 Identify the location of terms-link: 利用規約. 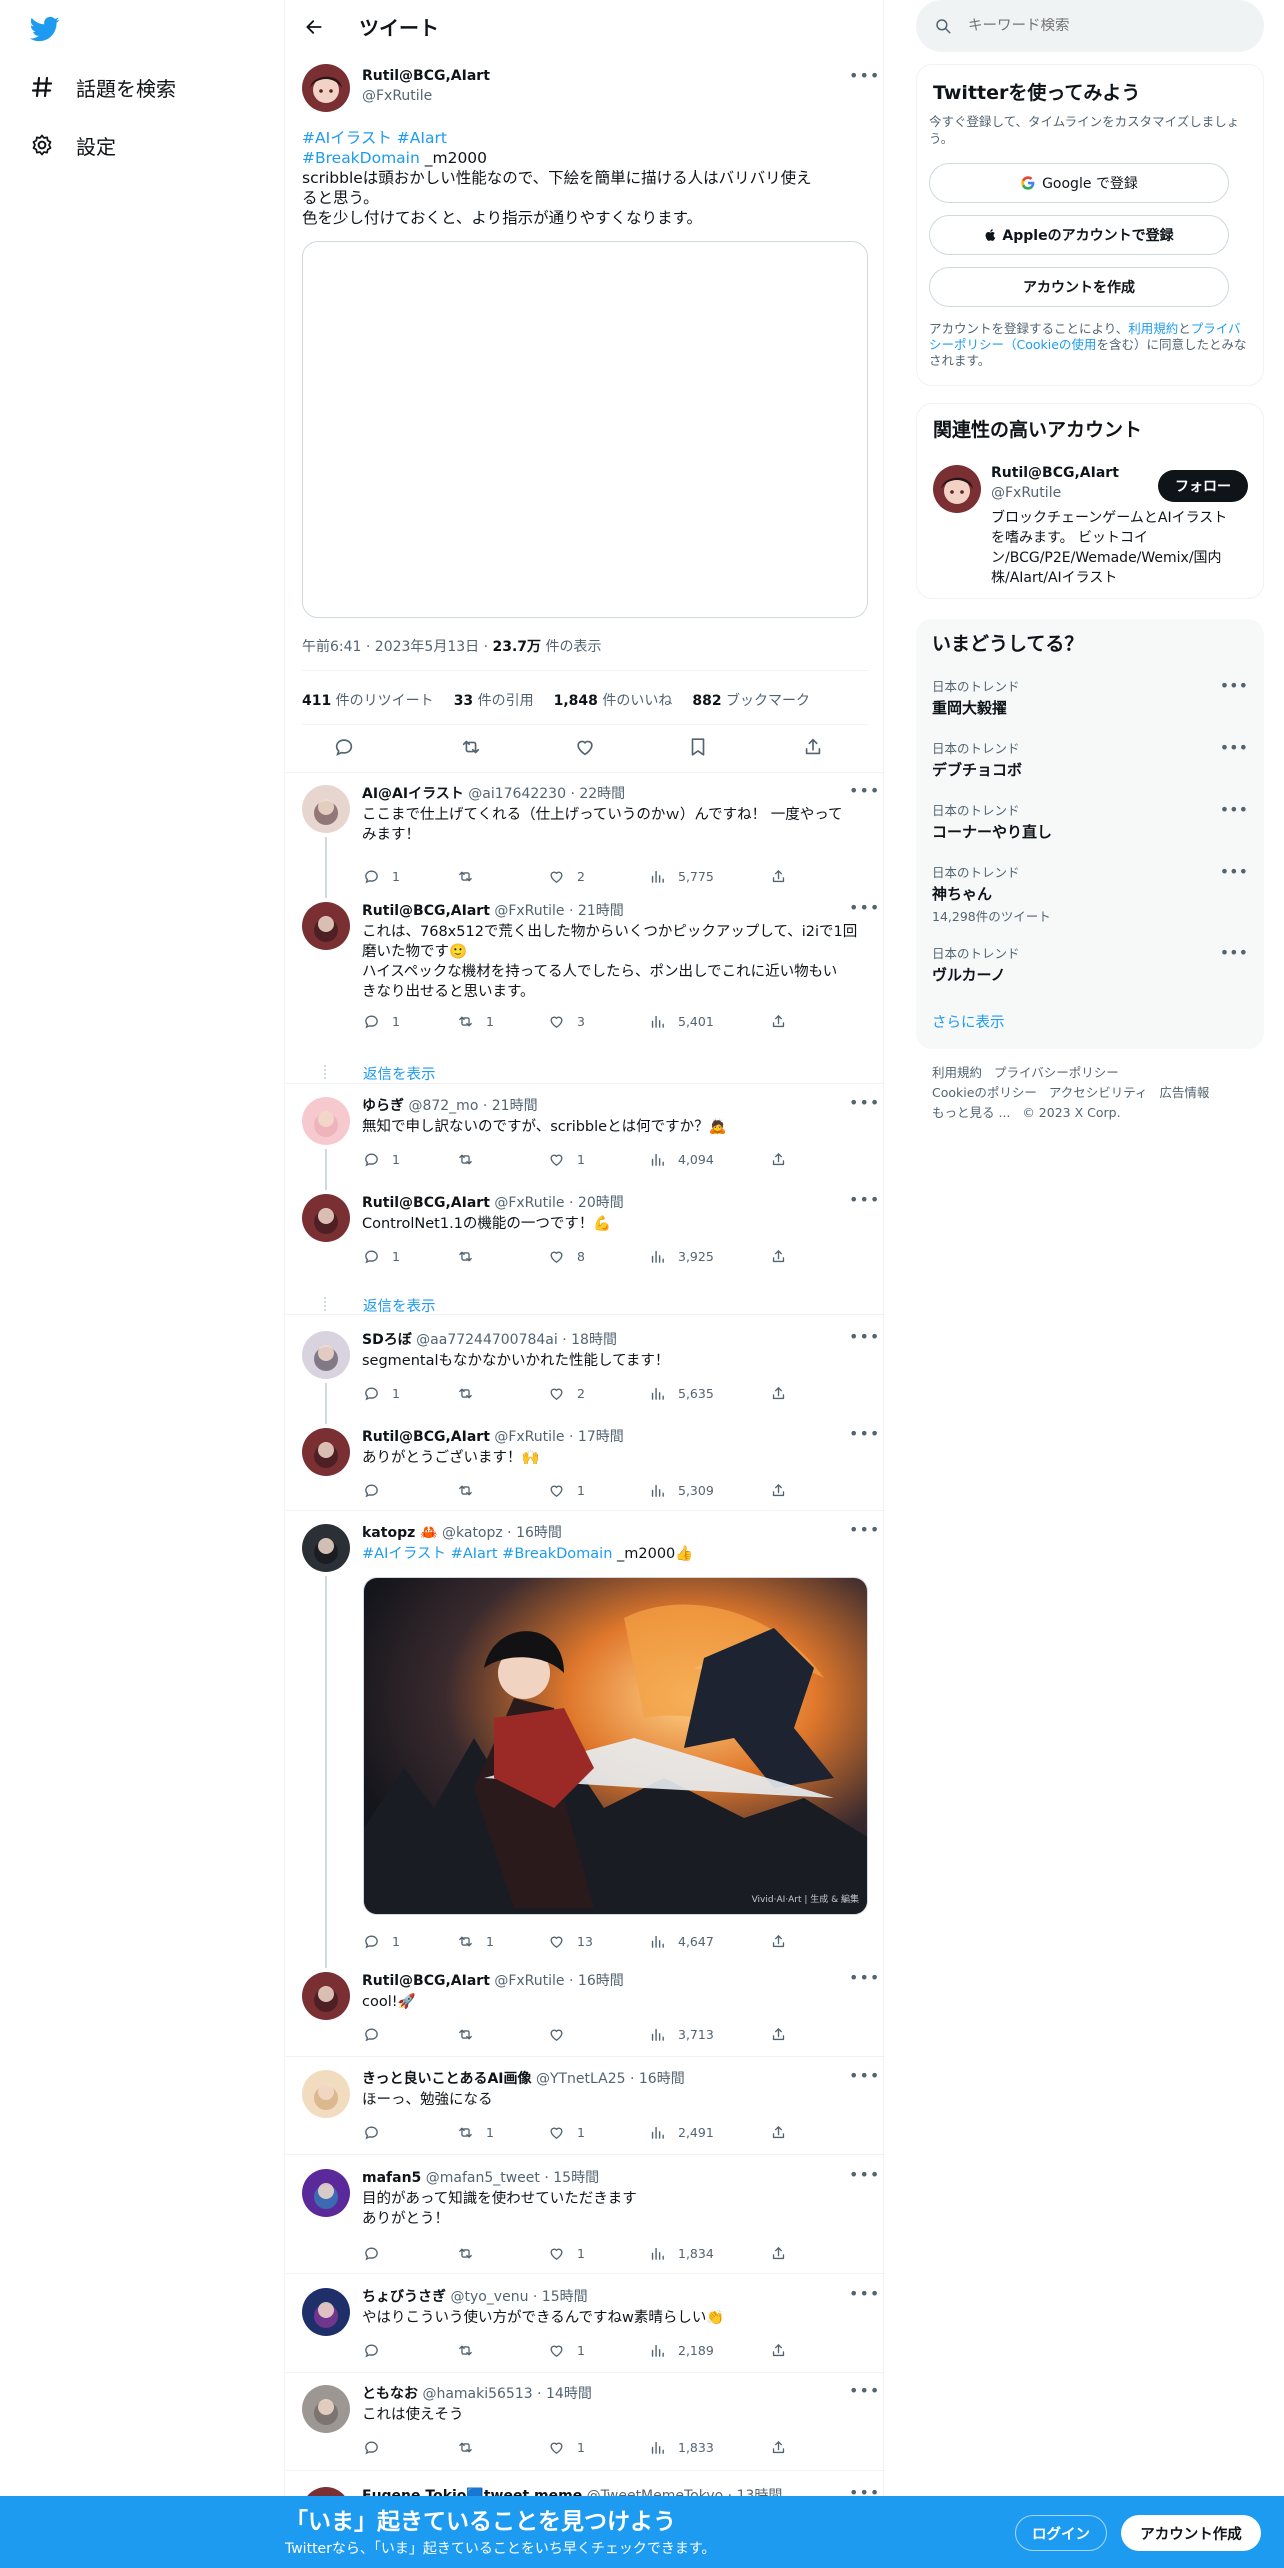
(1153, 328).